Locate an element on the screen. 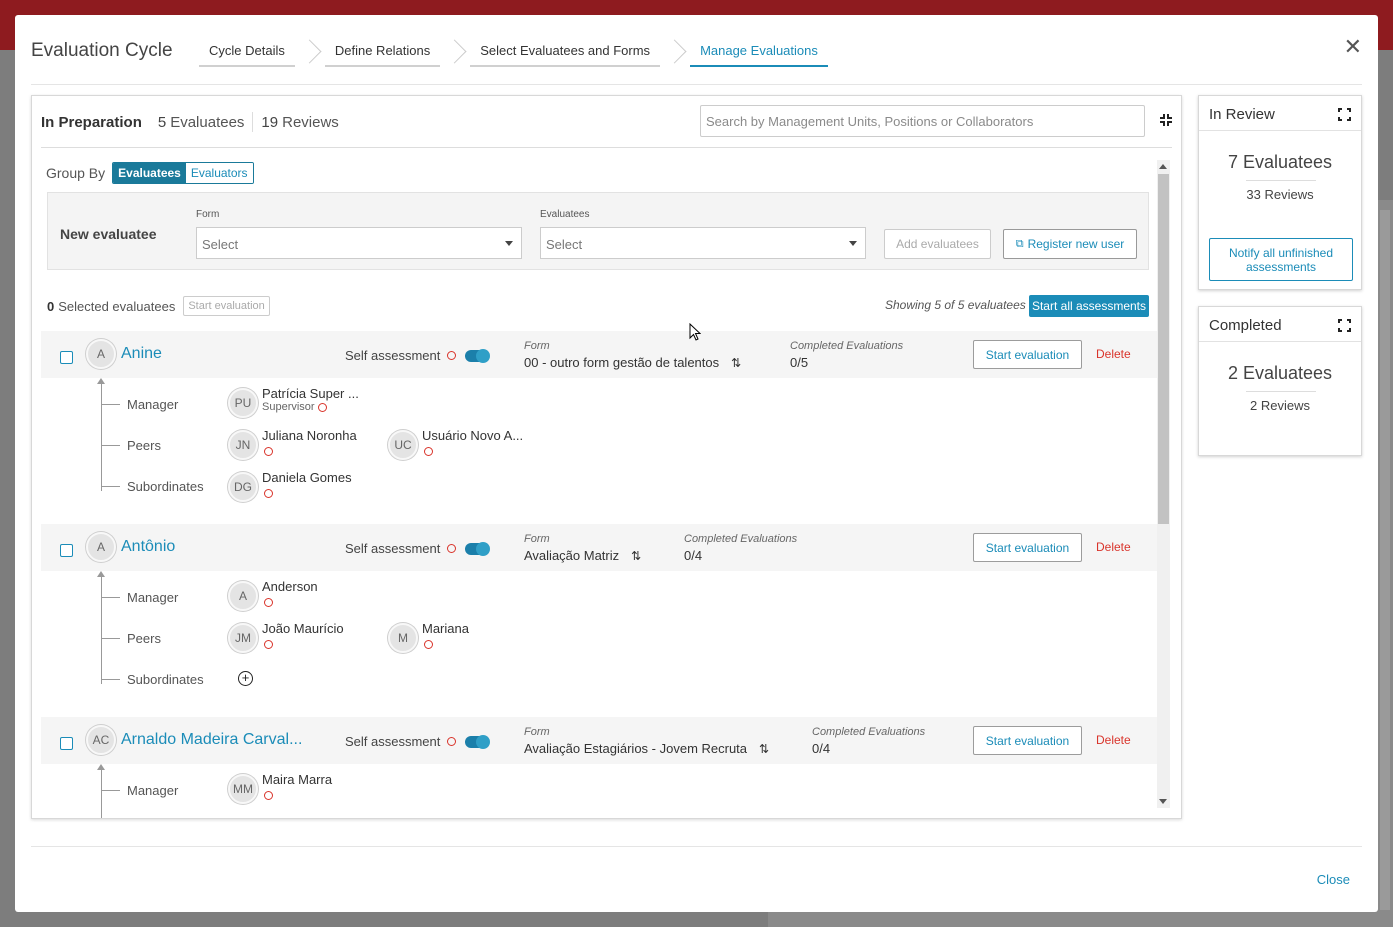 Image resolution: width=1393 pixels, height=927 pixels. group-by-label: Group By is located at coordinates (76, 173).